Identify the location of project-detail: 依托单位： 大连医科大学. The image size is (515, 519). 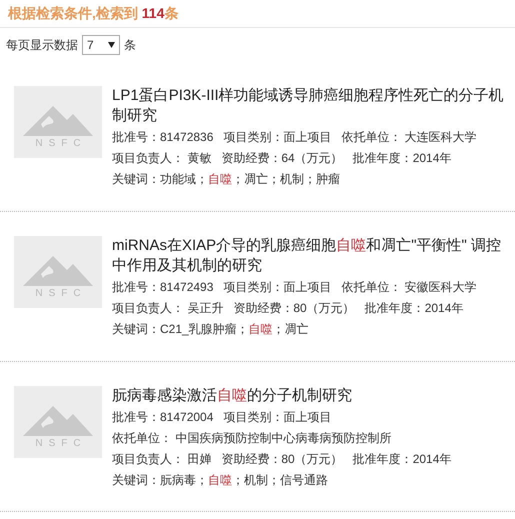
(409, 137).